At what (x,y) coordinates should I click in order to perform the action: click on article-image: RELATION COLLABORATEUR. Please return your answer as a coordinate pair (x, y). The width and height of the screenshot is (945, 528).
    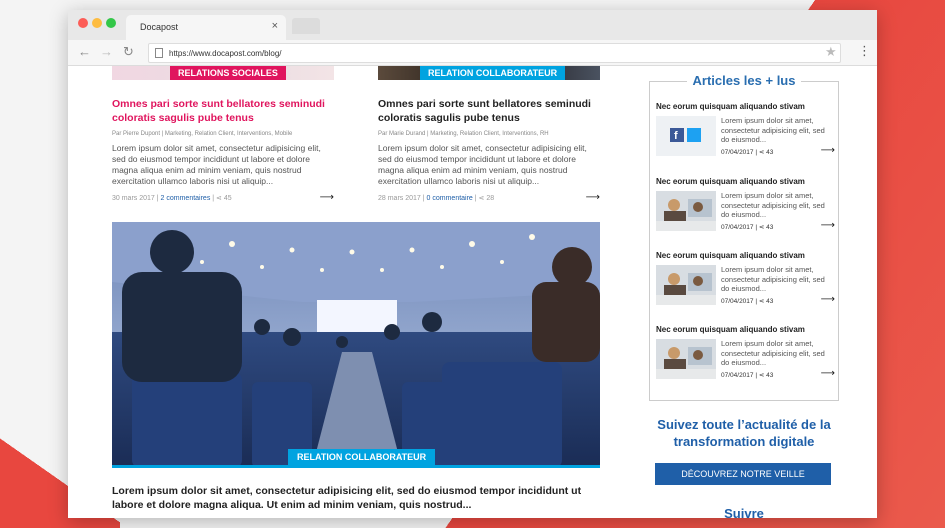
    Looking at the image, I should click on (489, 73).